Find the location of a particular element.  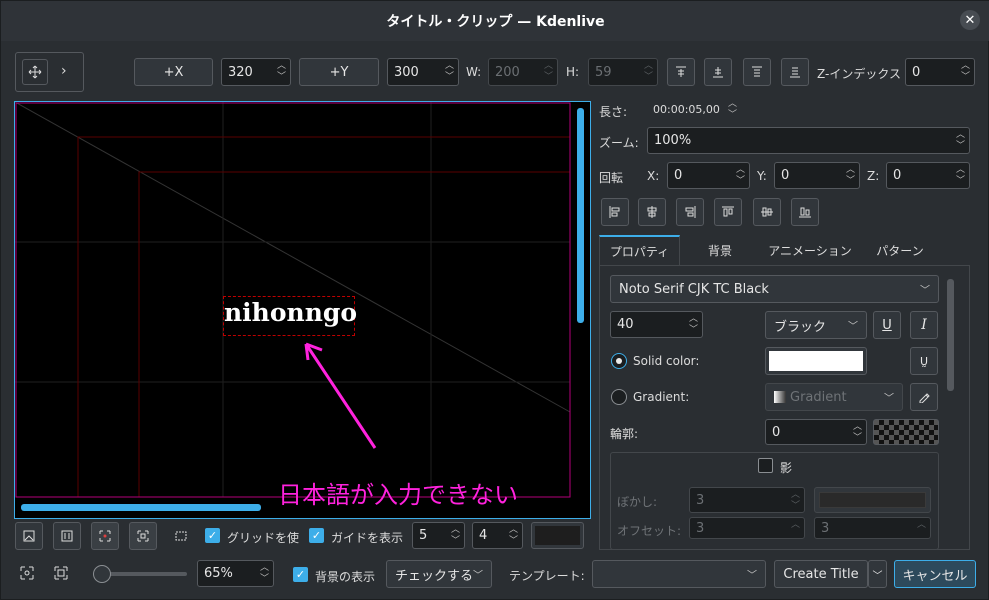

x-position-input: 320 ︿ ﹀ is located at coordinates (256, 72).